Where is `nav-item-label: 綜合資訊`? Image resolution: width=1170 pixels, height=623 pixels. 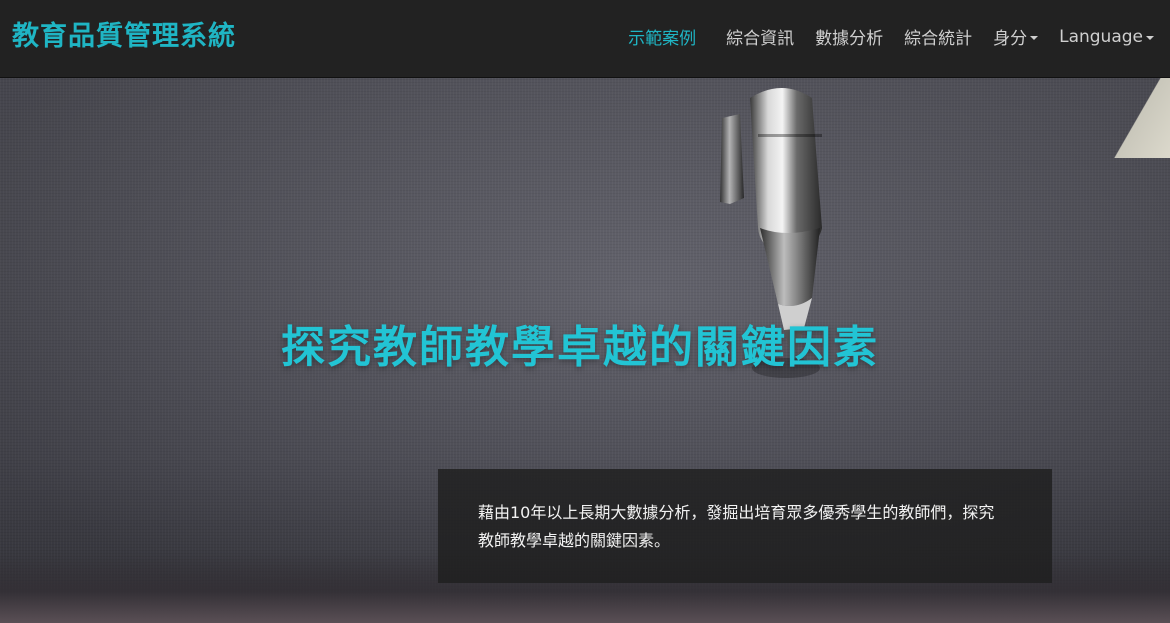
nav-item-label: 綜合資訊 is located at coordinates (760, 39).